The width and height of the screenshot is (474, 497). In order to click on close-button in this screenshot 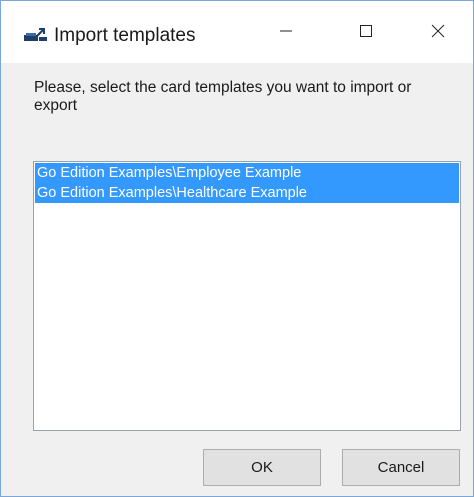, I will do `click(438, 33)`.